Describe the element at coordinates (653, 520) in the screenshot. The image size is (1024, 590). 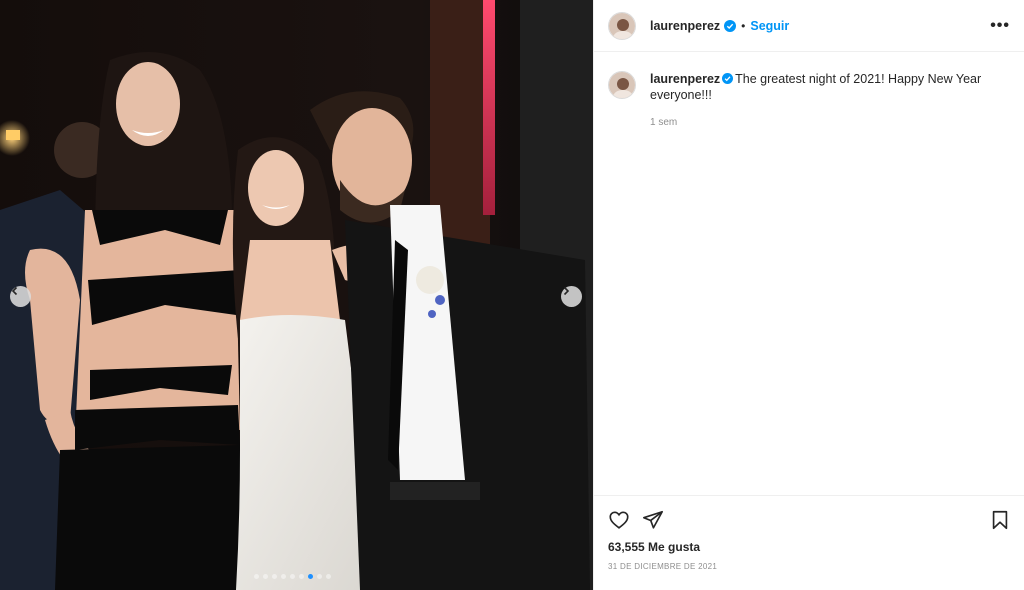
I see `share-icon` at that location.